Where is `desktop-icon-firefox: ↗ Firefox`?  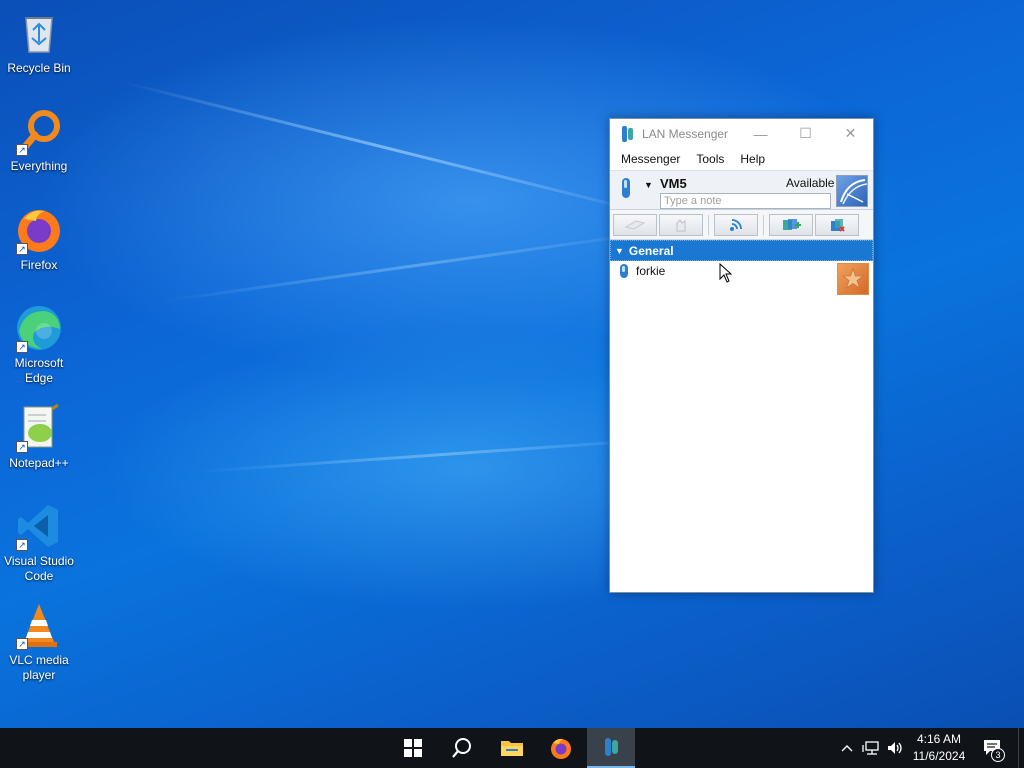
desktop-icon-firefox: ↗ Firefox is located at coordinates (39, 239).